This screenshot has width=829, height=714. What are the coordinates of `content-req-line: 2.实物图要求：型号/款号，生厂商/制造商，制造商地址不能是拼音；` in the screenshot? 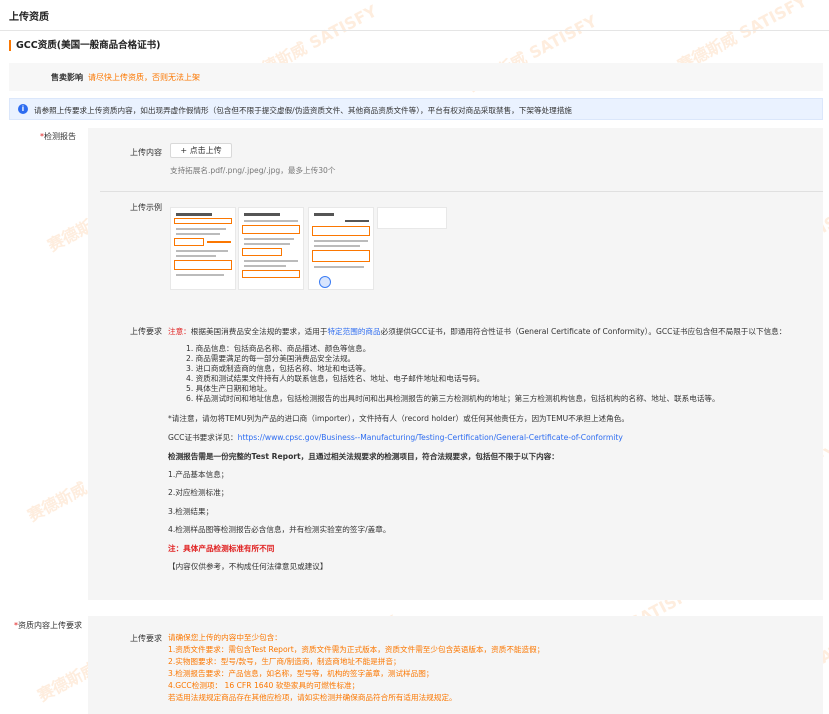 It's located at (284, 661).